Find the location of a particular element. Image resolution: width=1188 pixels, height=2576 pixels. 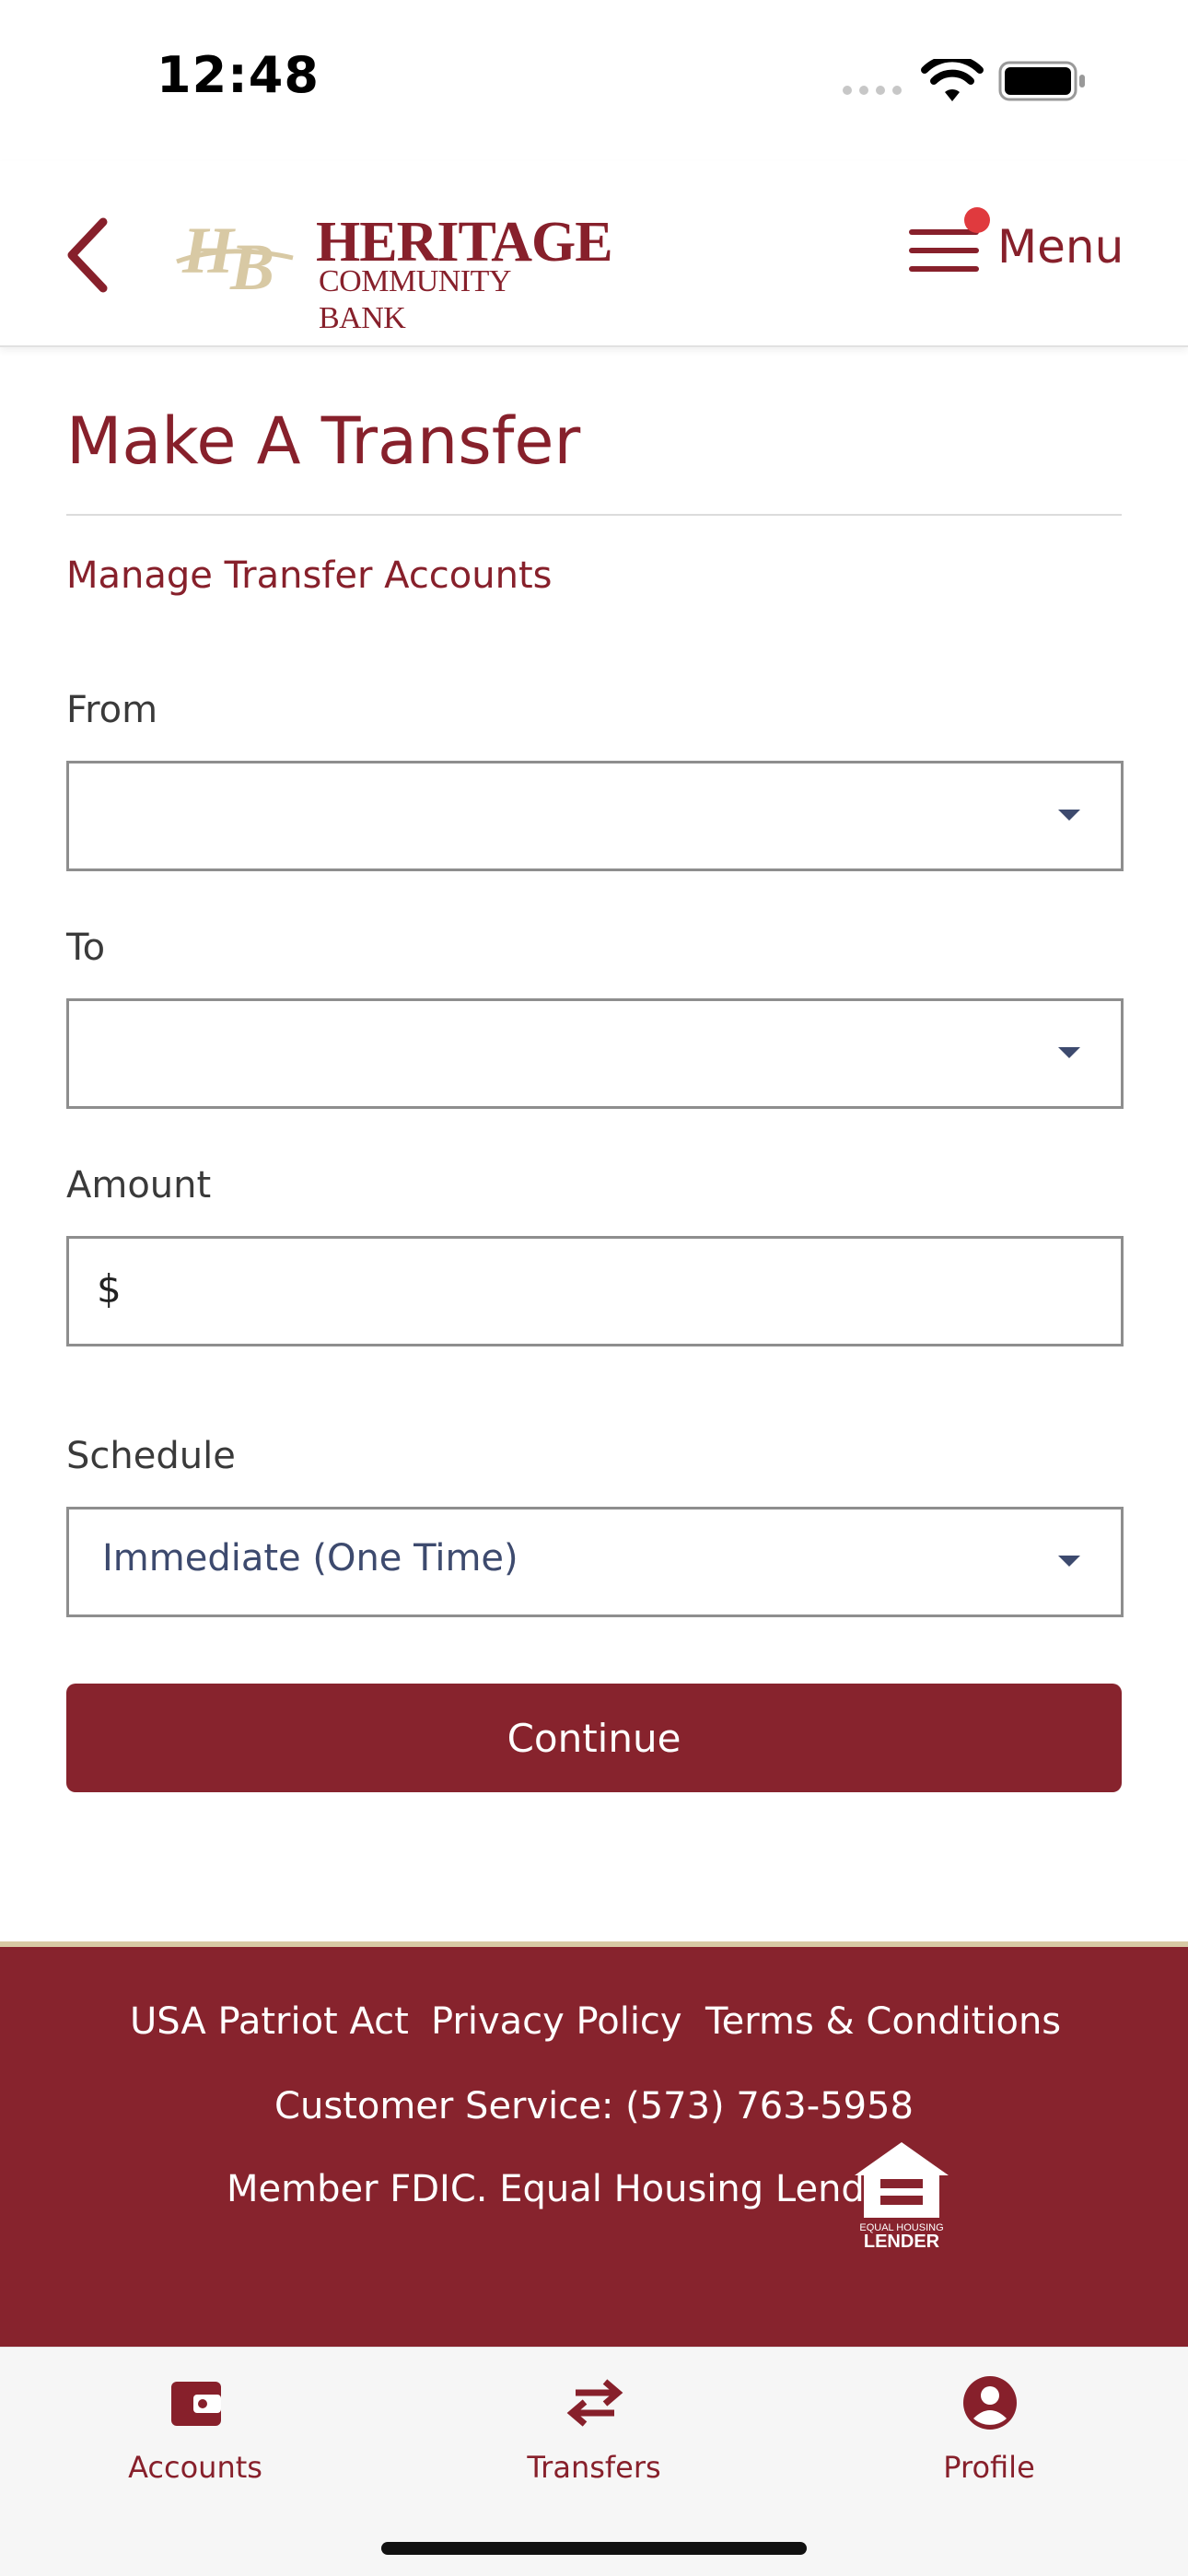

hb-monogram-icon: H B is located at coordinates (235, 257).